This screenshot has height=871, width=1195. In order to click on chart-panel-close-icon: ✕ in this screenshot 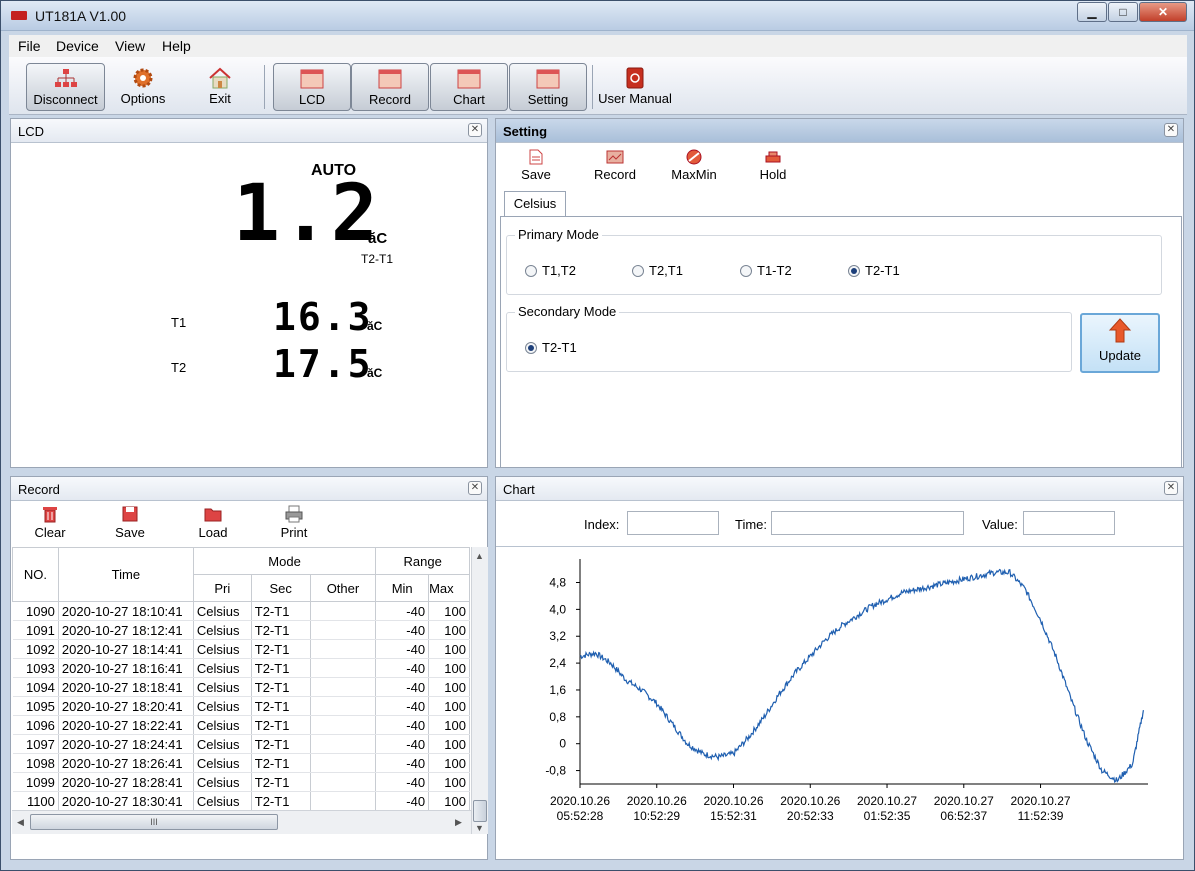, I will do `click(1171, 488)`.